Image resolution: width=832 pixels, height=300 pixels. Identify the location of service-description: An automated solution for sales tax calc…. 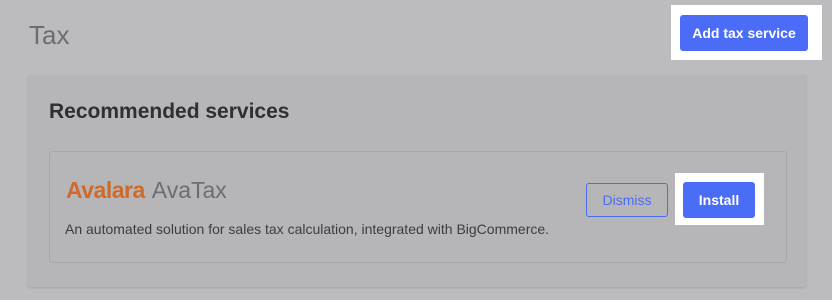
(307, 229).